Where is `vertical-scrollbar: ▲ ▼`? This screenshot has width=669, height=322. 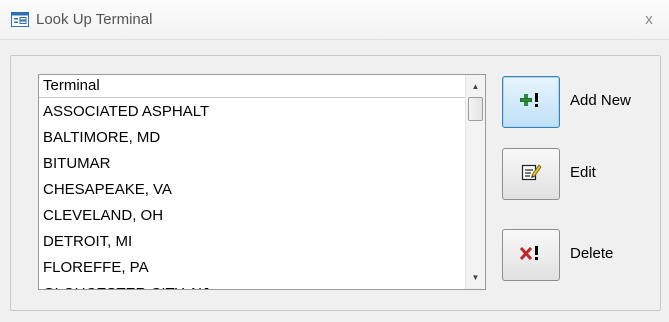
vertical-scrollbar: ▲ ▼ is located at coordinates (475, 182).